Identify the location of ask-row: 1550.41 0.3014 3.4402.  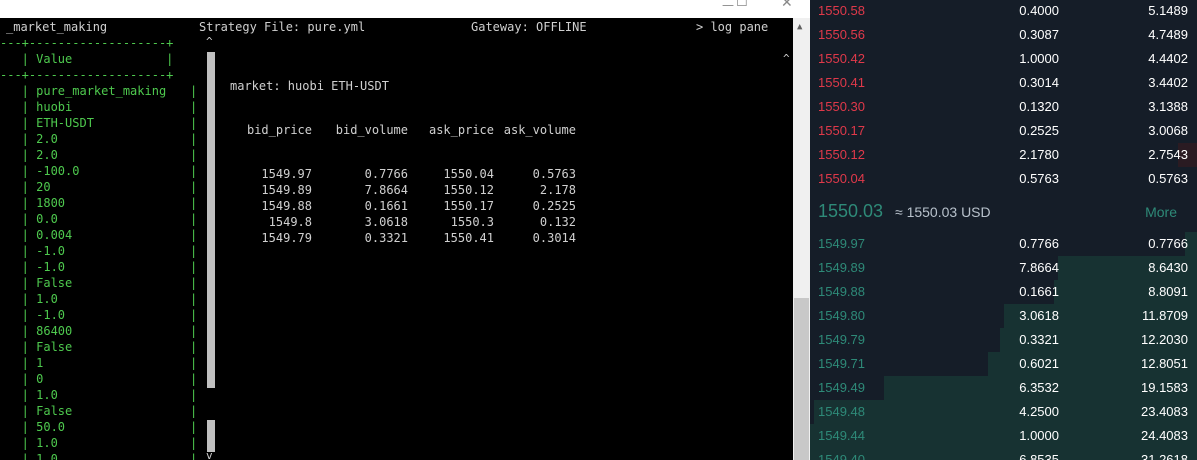
(1003, 83).